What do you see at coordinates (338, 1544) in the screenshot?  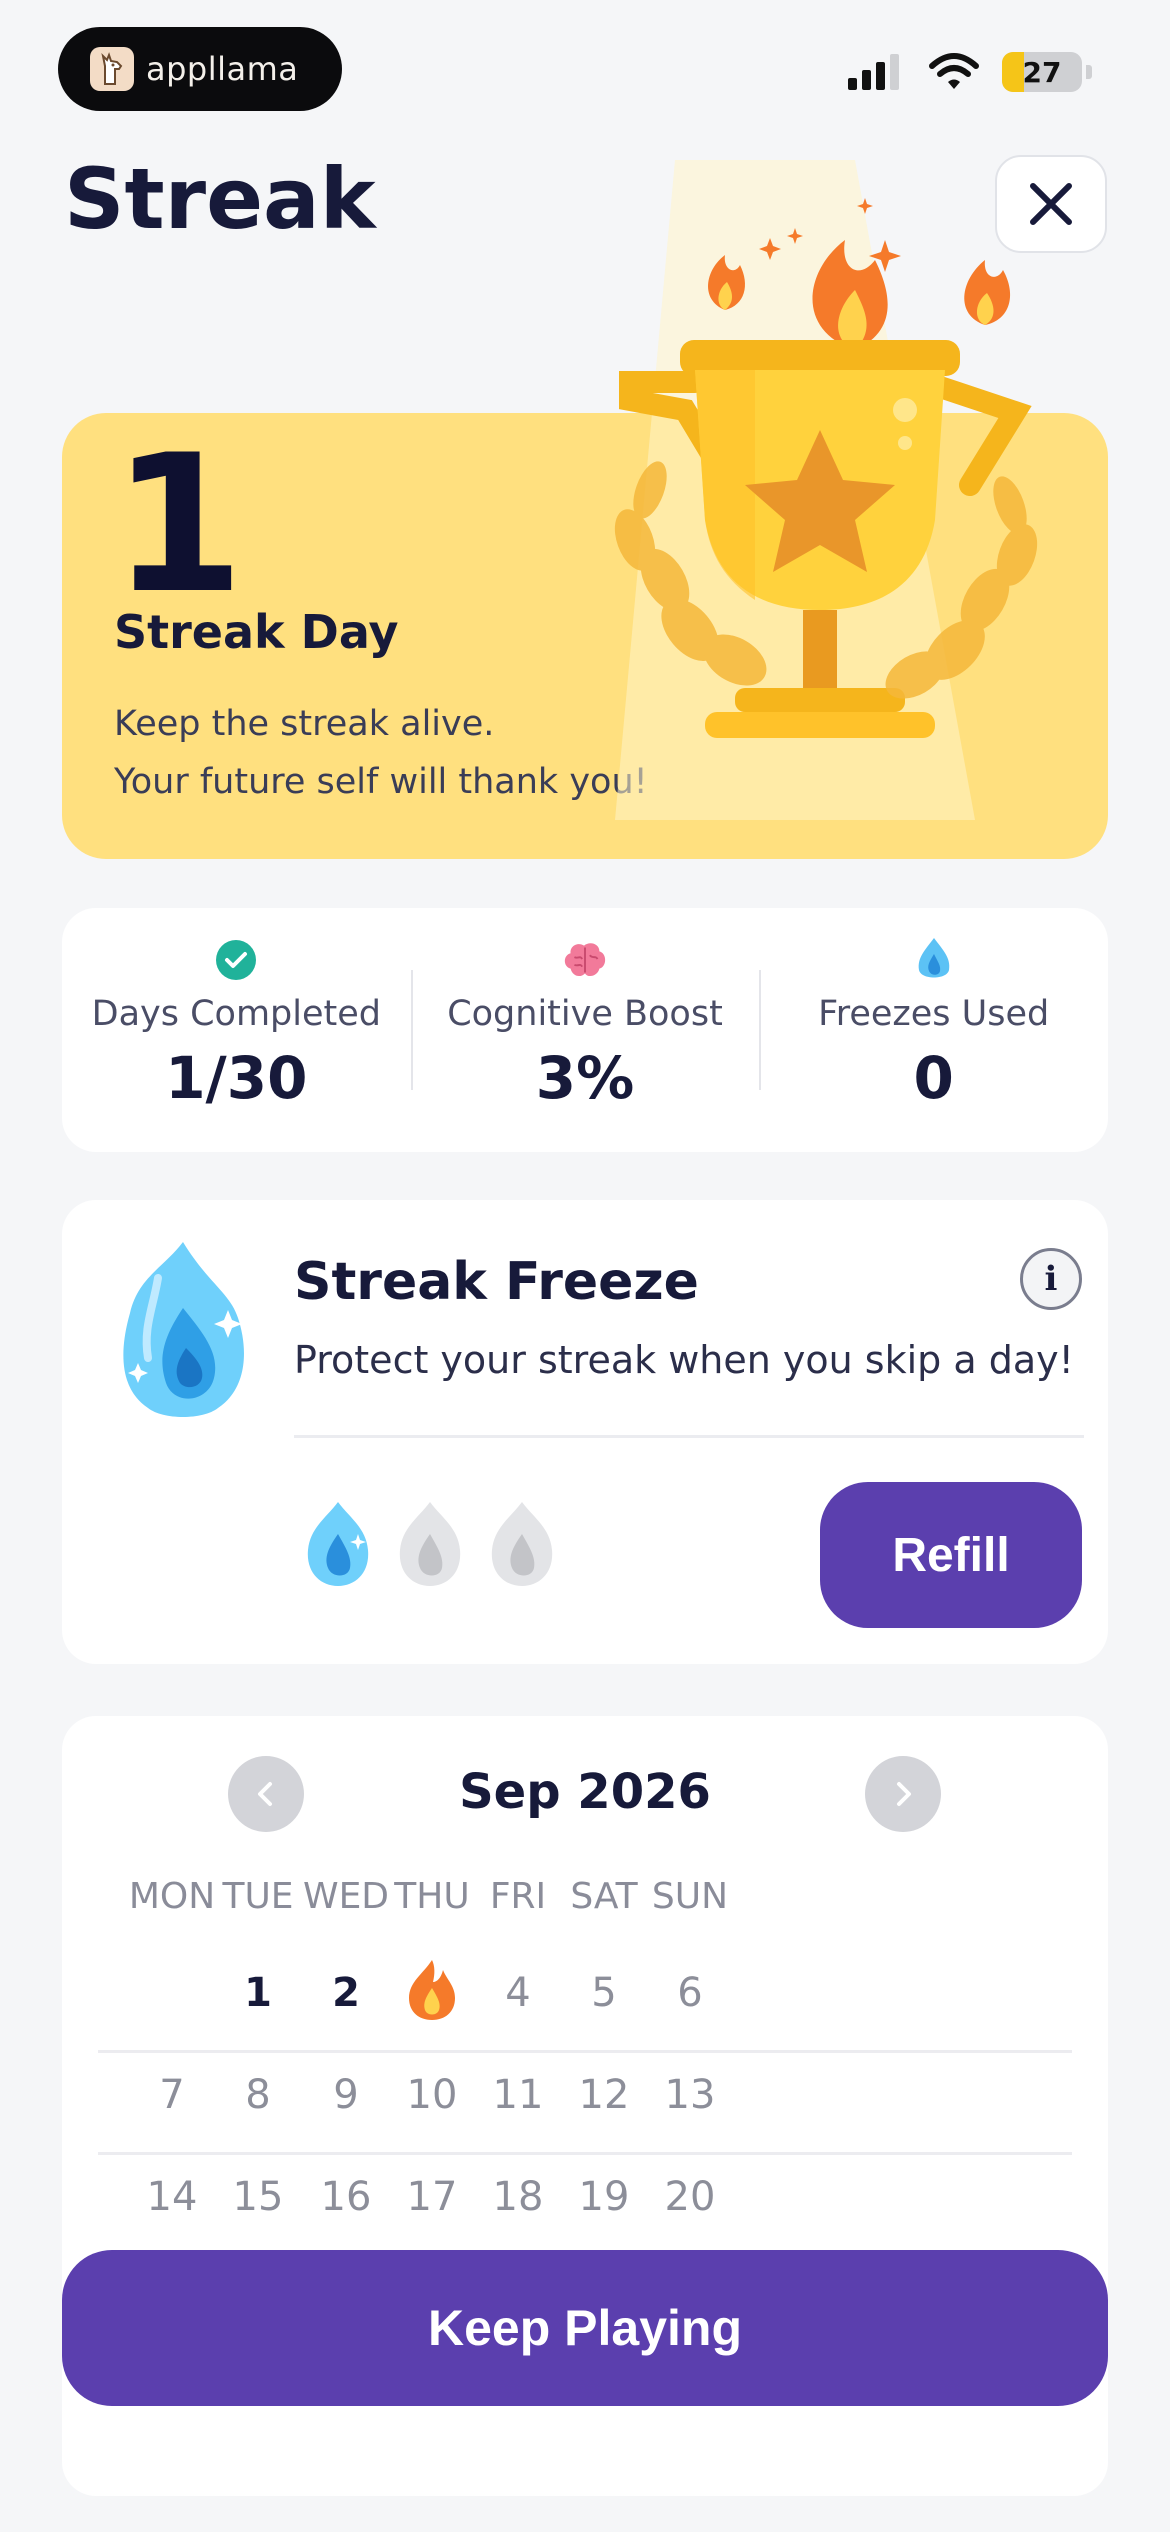 I see `freeze-slot-filled-icon` at bounding box center [338, 1544].